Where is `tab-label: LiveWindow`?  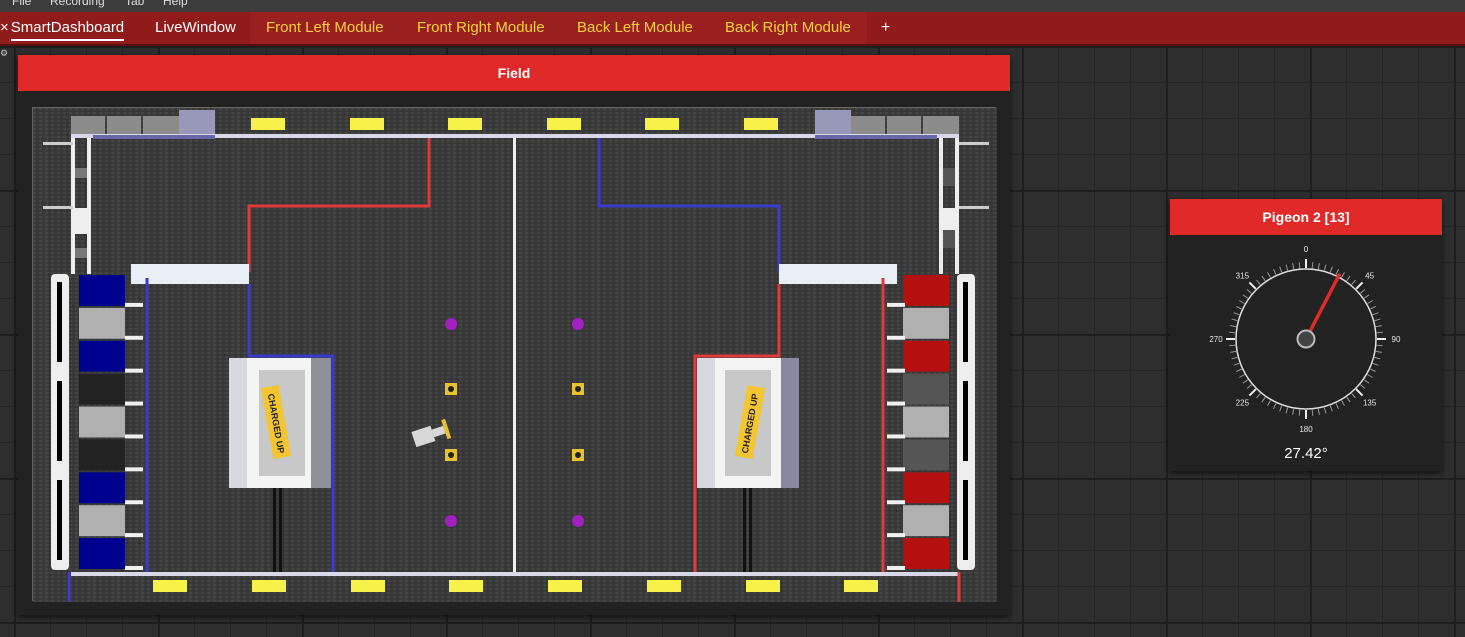
tab-label: LiveWindow is located at coordinates (195, 27).